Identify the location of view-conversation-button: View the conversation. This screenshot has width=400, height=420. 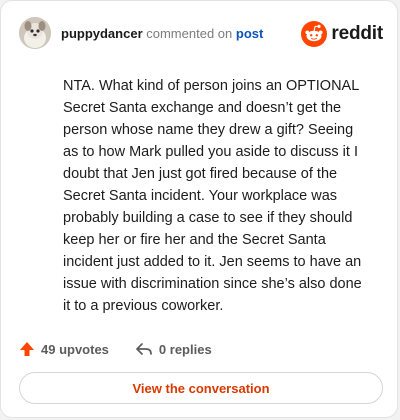
(201, 388).